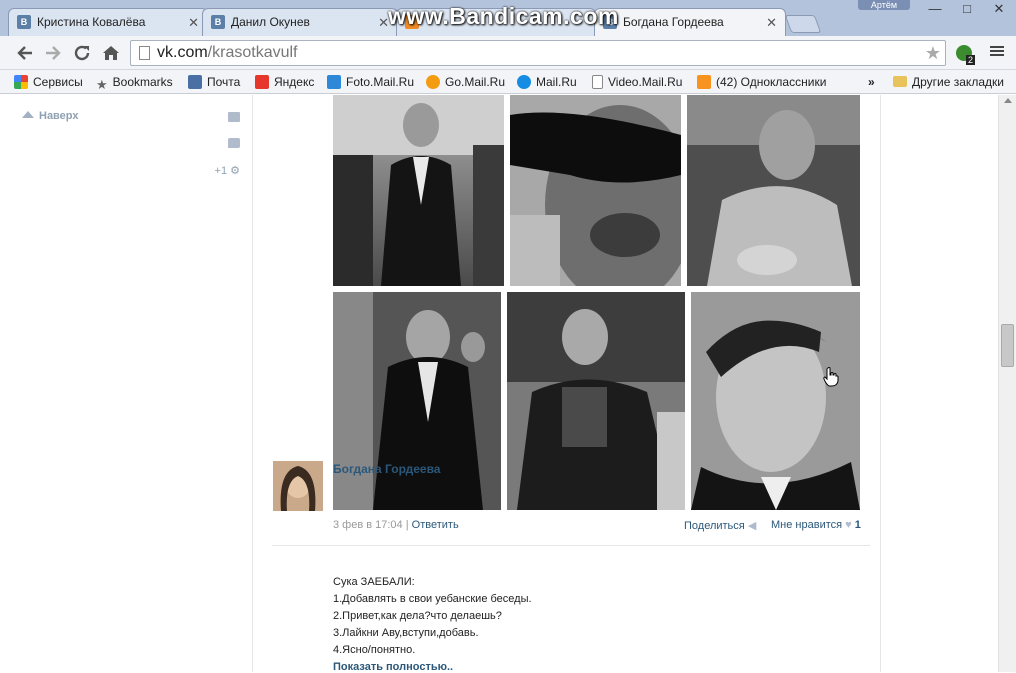  What do you see at coordinates (334, 82) in the screenshot?
I see `foto-mail-icon` at bounding box center [334, 82].